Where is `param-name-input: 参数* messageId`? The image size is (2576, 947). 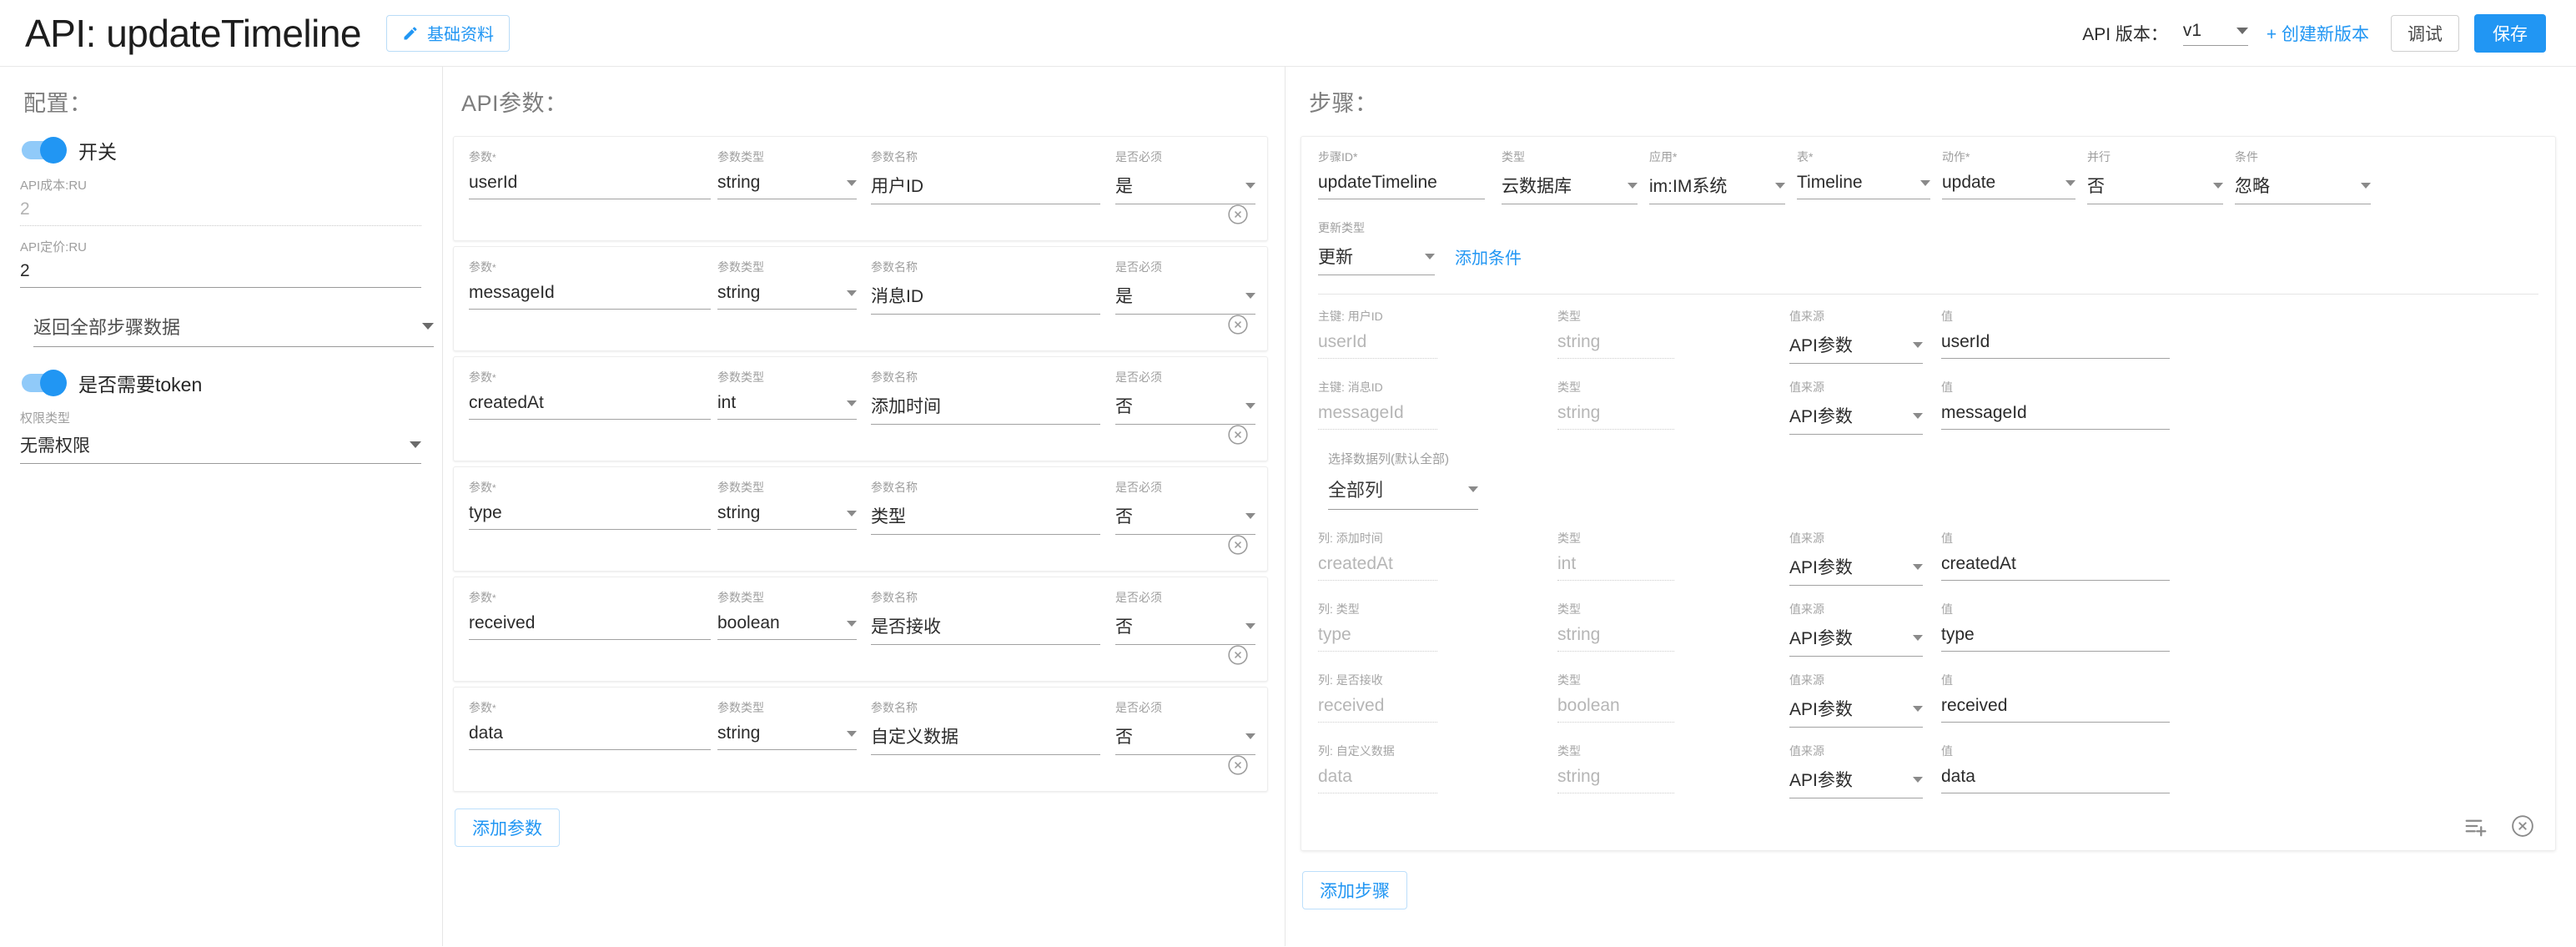 param-name-input: 参数* messageId is located at coordinates (590, 284).